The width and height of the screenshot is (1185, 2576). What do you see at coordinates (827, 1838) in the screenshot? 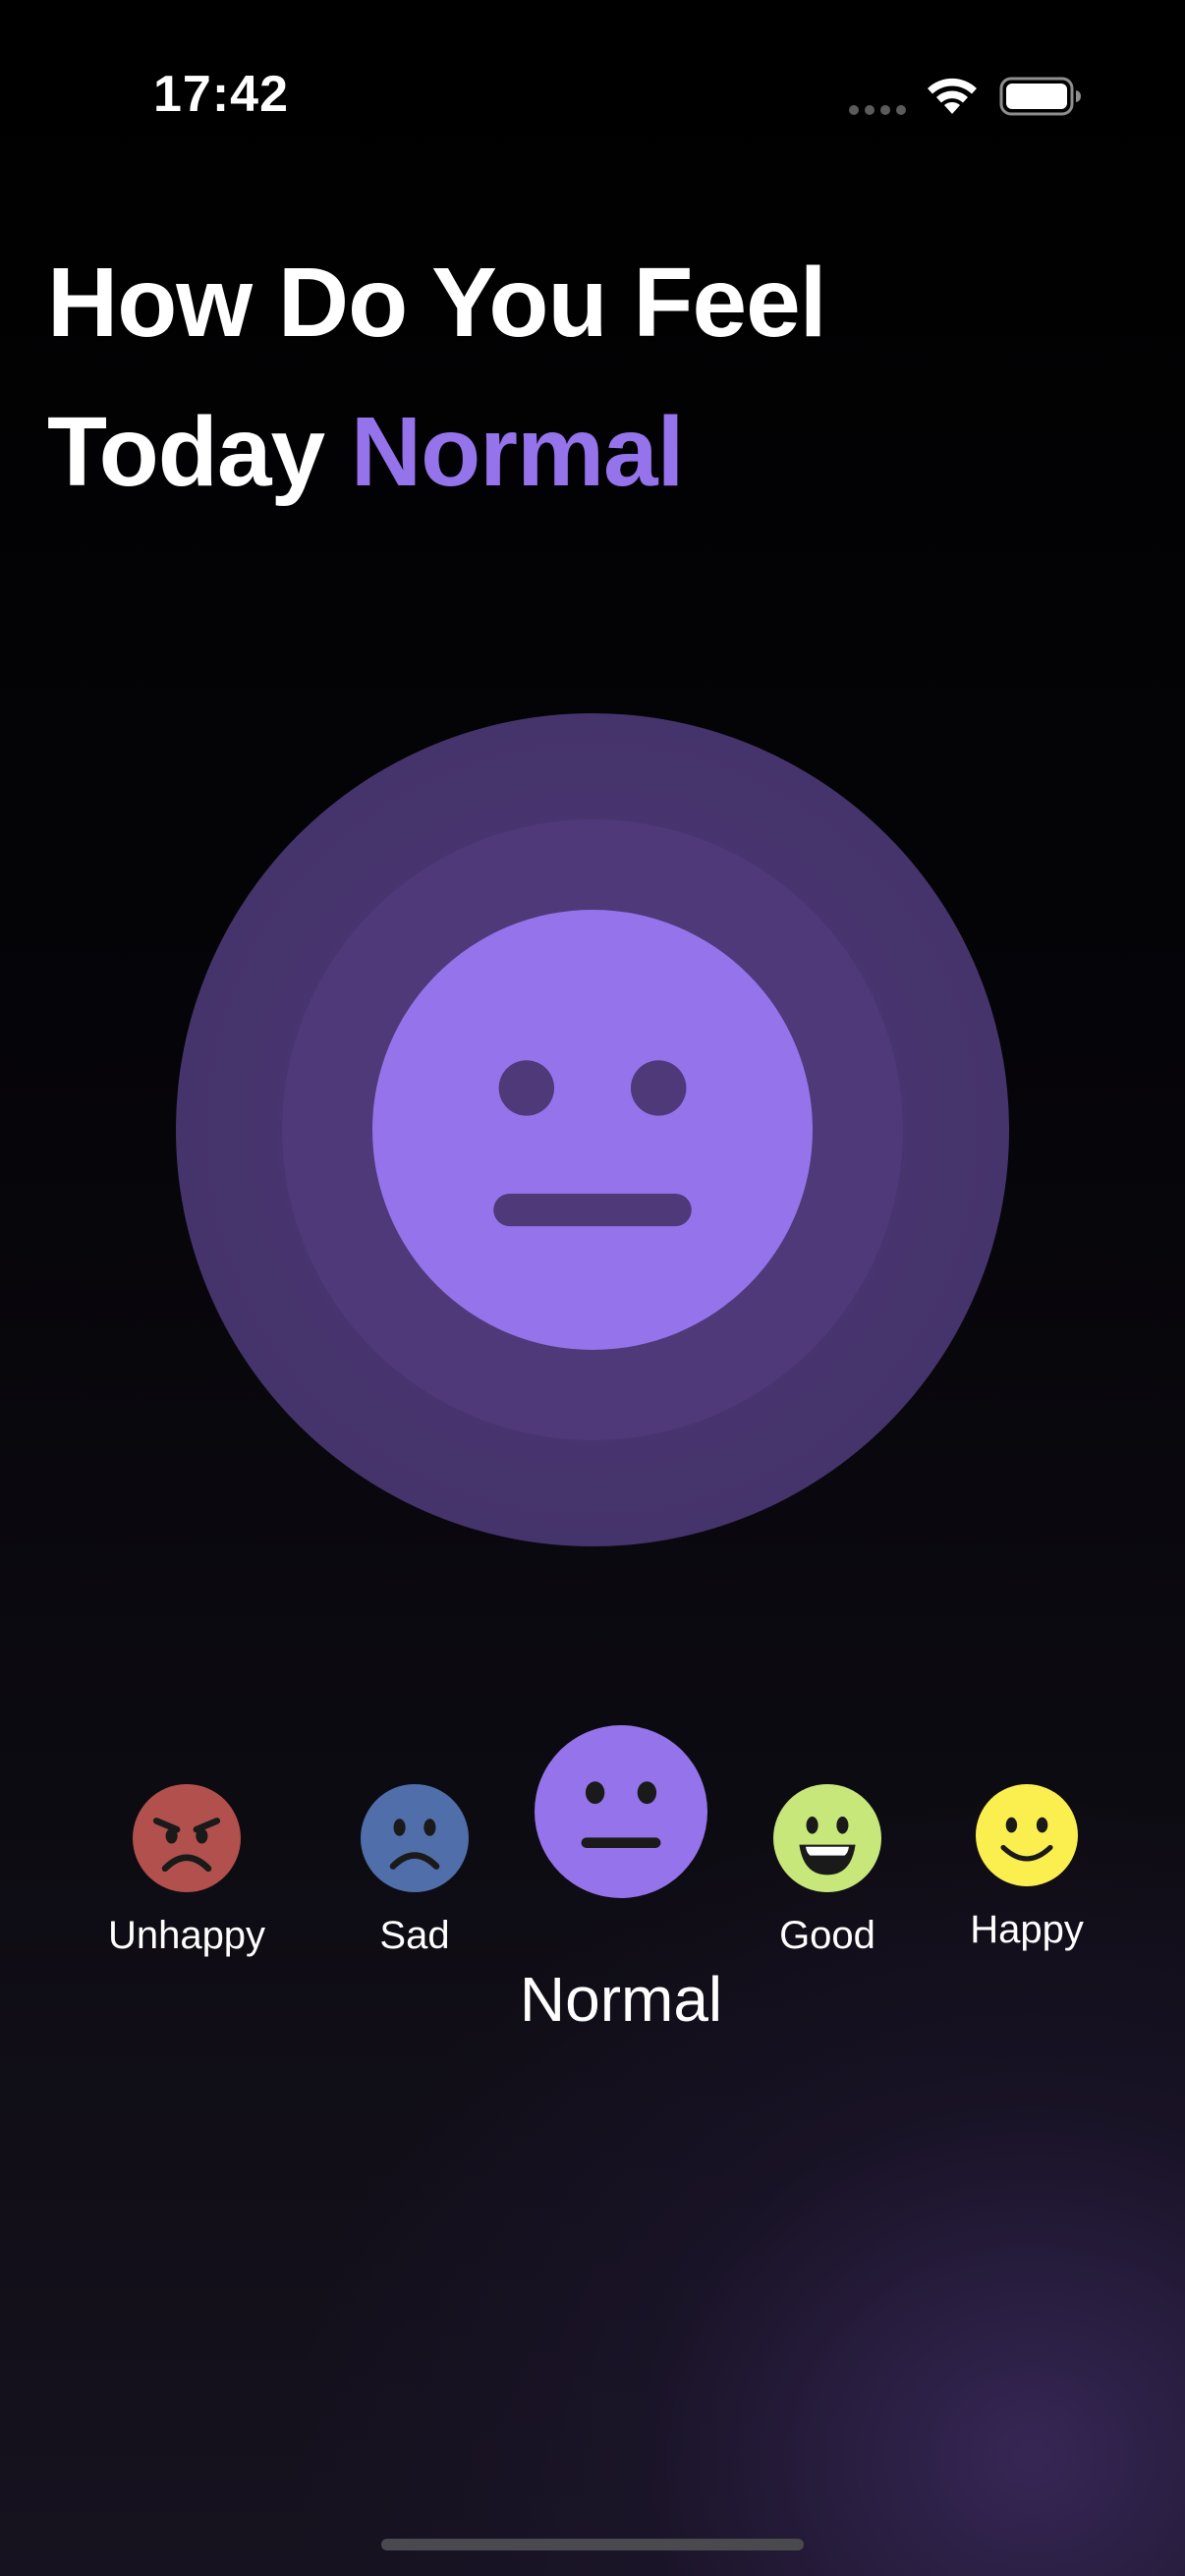
I see `grin-face-icon` at bounding box center [827, 1838].